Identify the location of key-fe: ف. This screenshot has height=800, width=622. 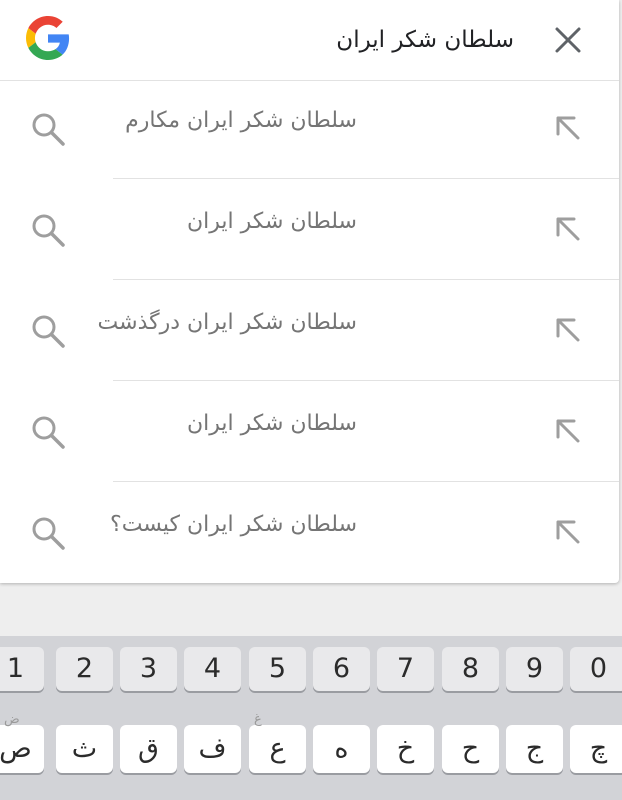
(212, 749).